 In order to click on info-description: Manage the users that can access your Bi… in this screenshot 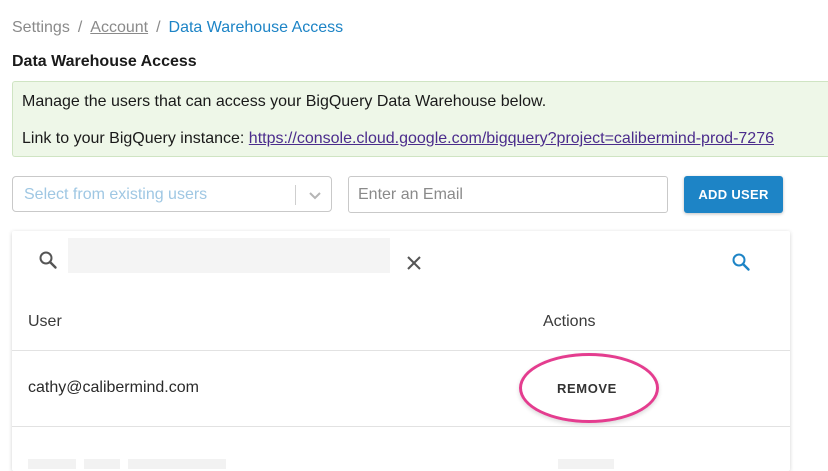, I will do `click(284, 101)`.